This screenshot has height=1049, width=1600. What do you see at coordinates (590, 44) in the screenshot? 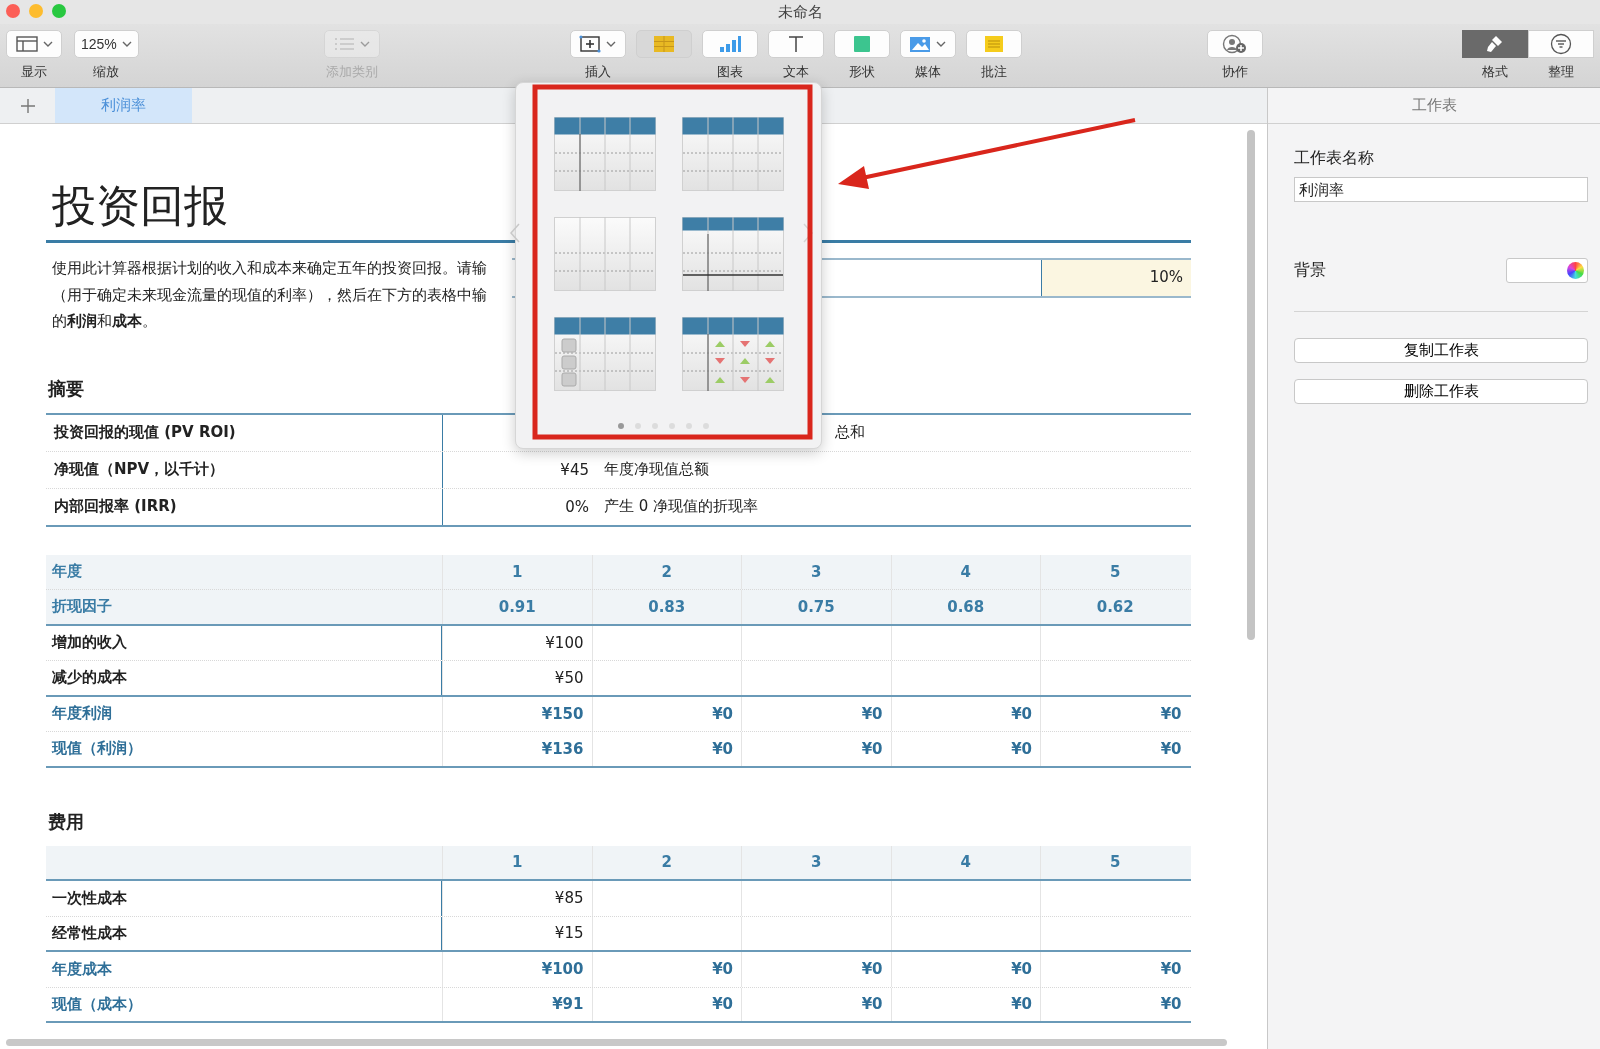
I see `insert-icon` at bounding box center [590, 44].